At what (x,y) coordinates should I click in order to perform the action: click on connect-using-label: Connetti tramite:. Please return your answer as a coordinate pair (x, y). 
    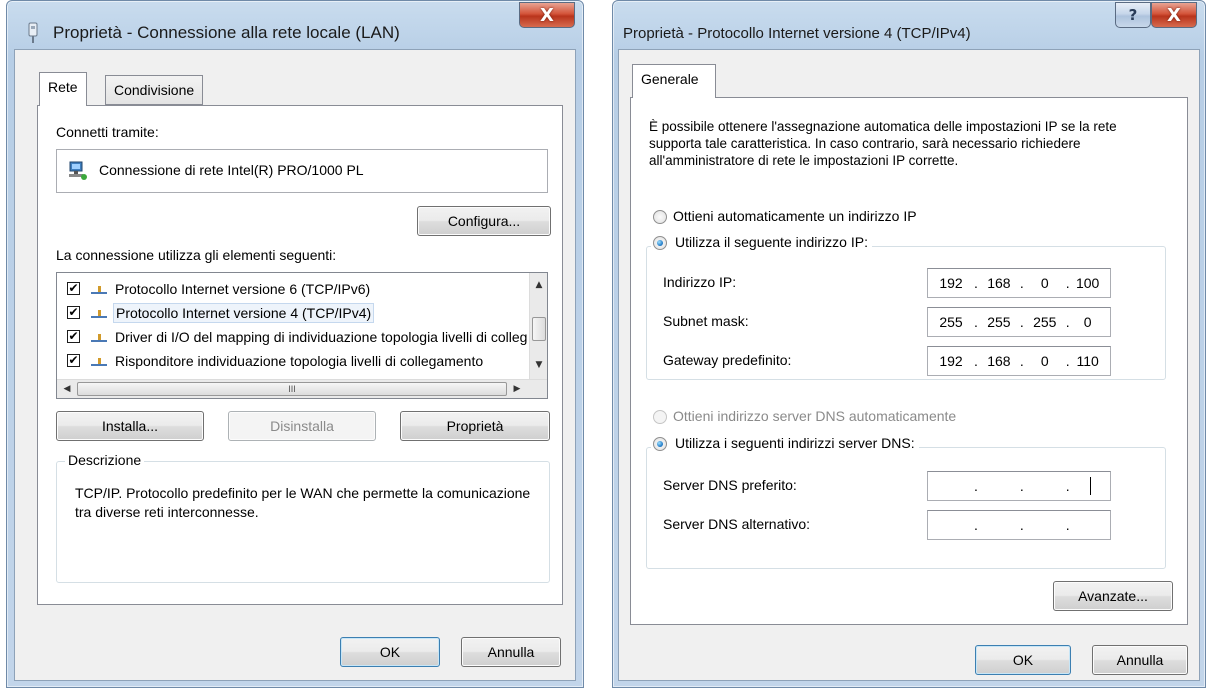
    Looking at the image, I should click on (107, 132).